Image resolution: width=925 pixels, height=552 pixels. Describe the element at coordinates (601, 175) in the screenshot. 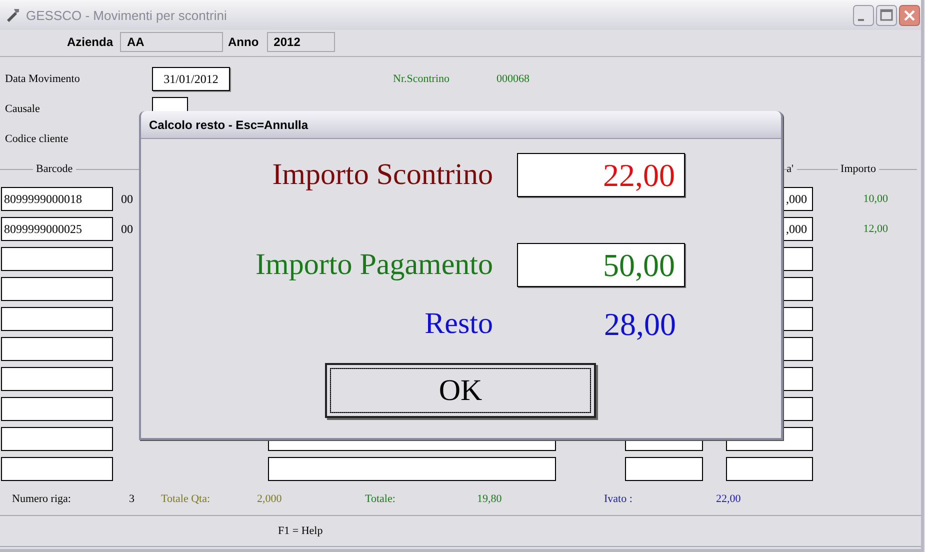

I see `input-field: 22,00` at that location.